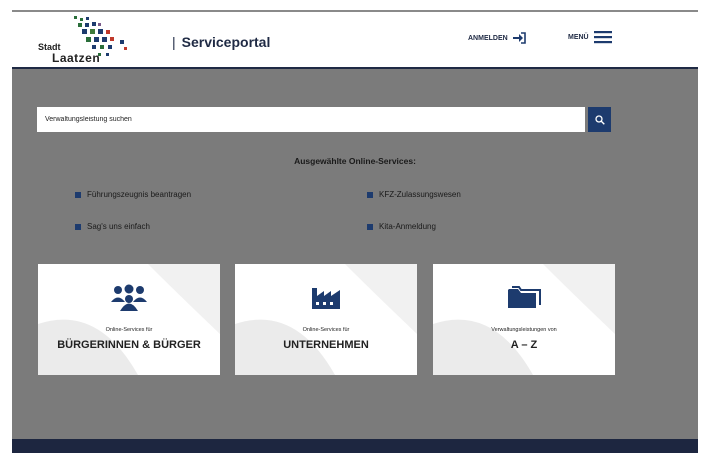 This screenshot has height=453, width=705. Describe the element at coordinates (129, 345) in the screenshot. I see `tile-title: BÜRGERINNEN & BÜRGER` at that location.